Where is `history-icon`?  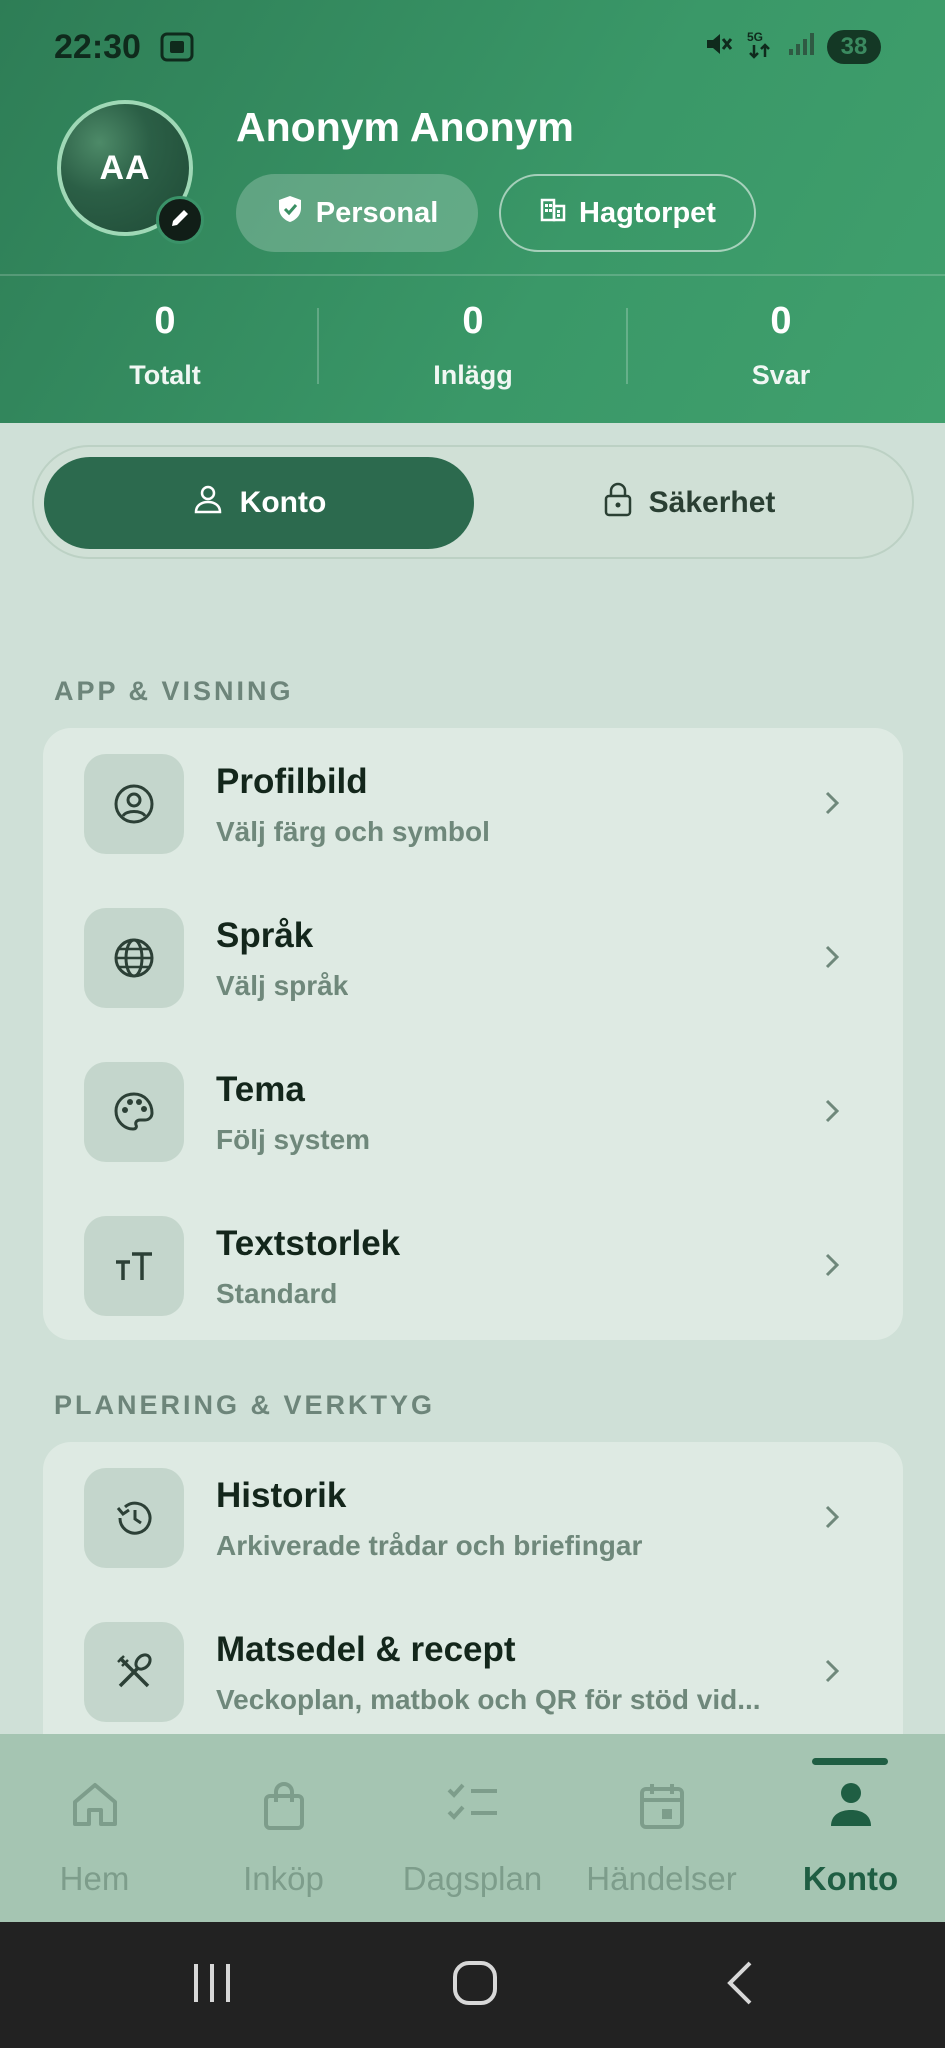 history-icon is located at coordinates (134, 1518).